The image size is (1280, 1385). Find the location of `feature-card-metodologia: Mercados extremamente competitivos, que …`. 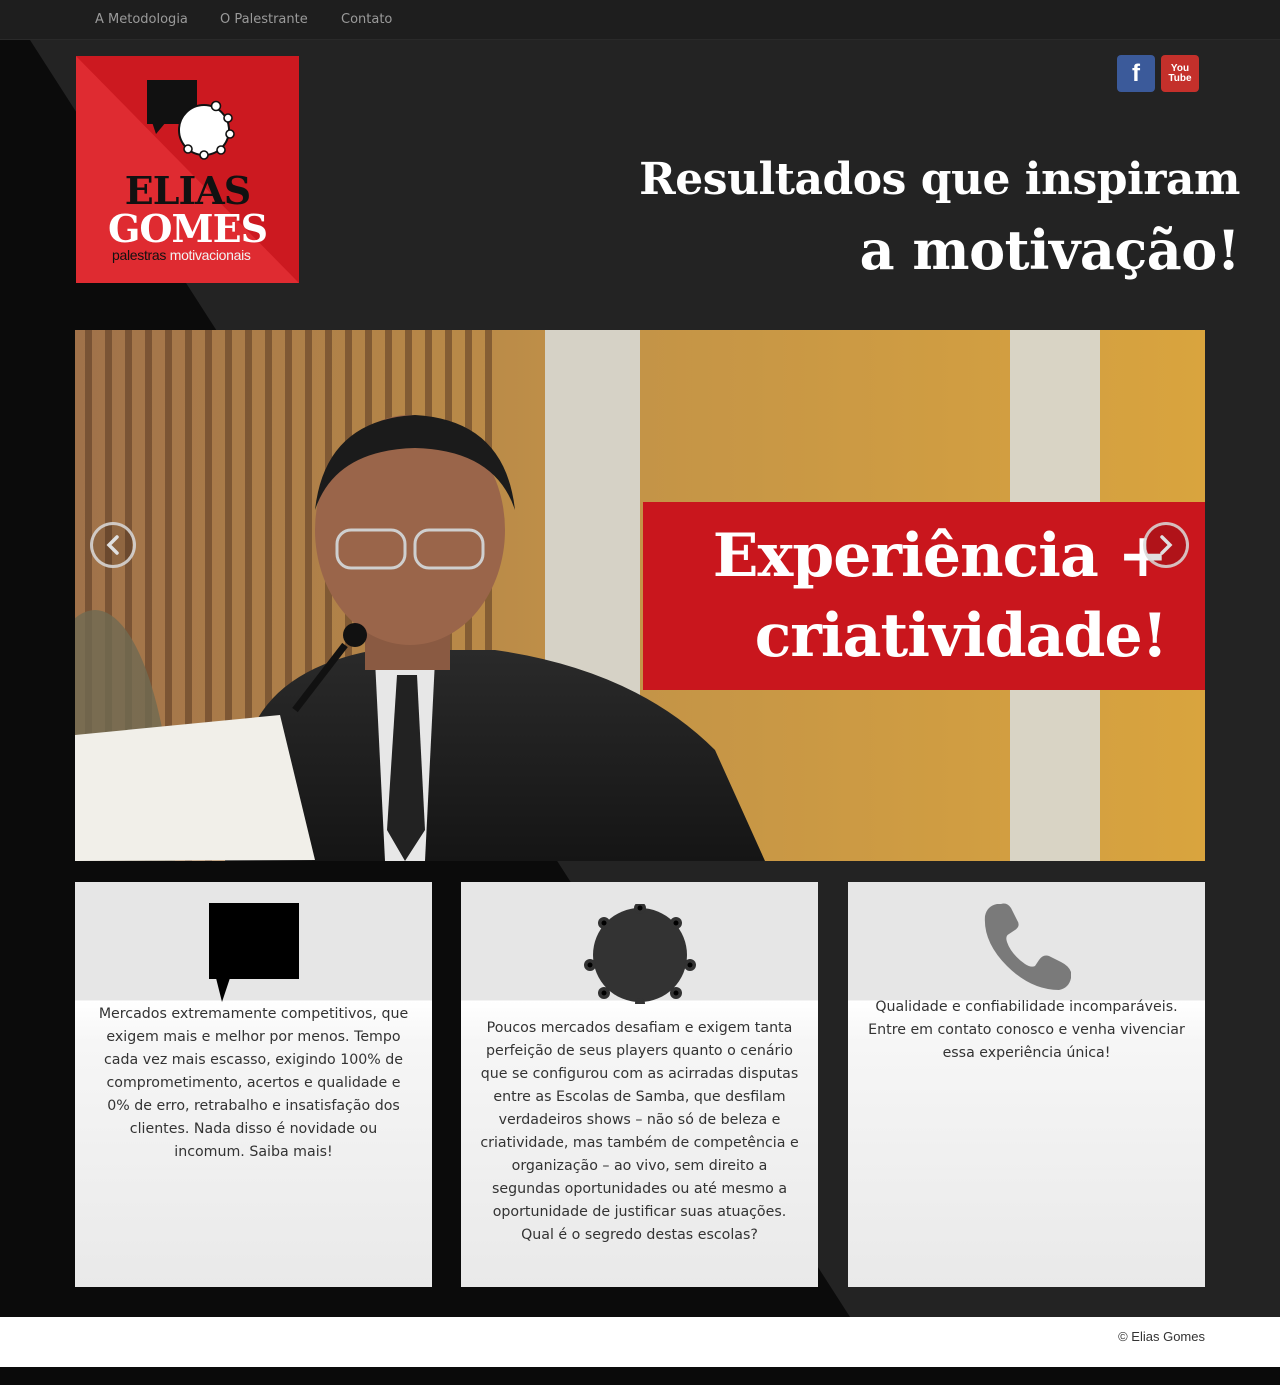

feature-card-metodologia: Mercados extremamente competitivos, que … is located at coordinates (253, 1084).